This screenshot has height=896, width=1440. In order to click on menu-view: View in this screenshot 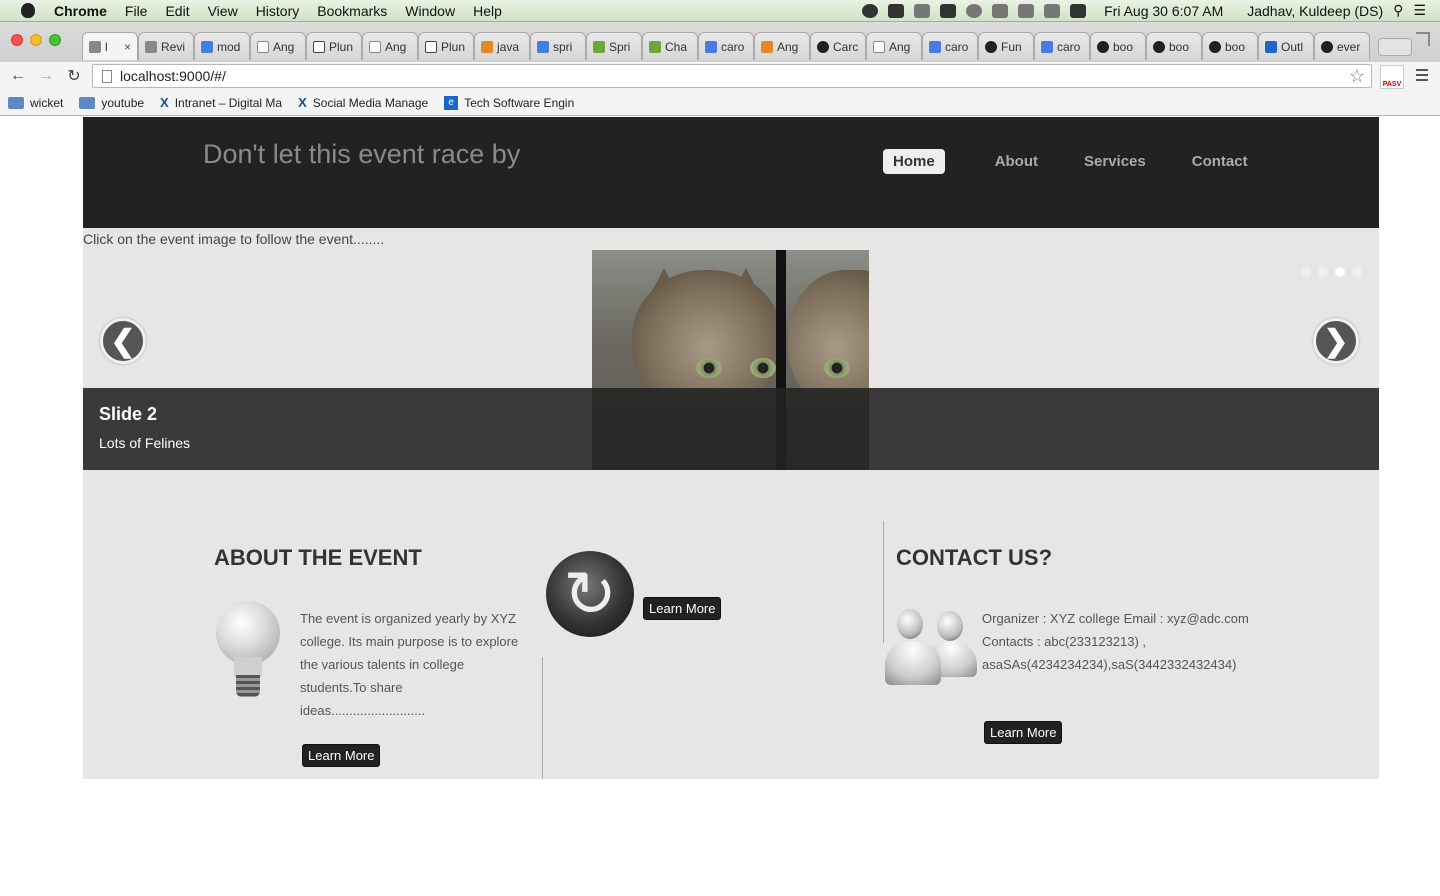, I will do `click(223, 11)`.